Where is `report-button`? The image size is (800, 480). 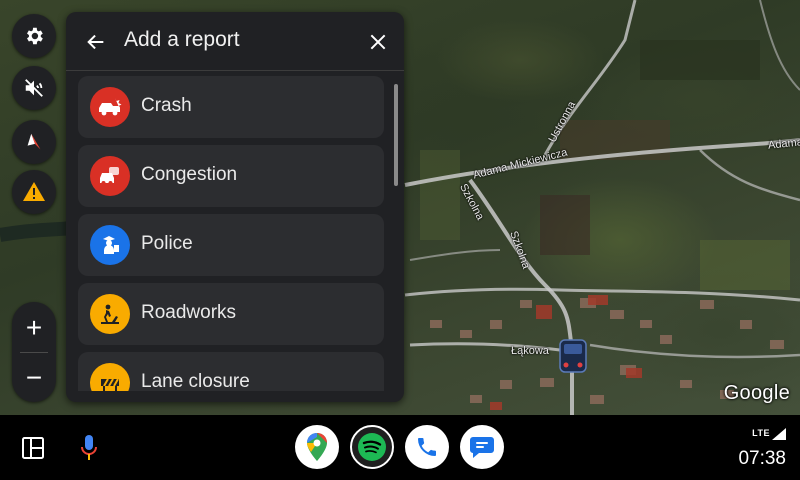 report-button is located at coordinates (34, 192).